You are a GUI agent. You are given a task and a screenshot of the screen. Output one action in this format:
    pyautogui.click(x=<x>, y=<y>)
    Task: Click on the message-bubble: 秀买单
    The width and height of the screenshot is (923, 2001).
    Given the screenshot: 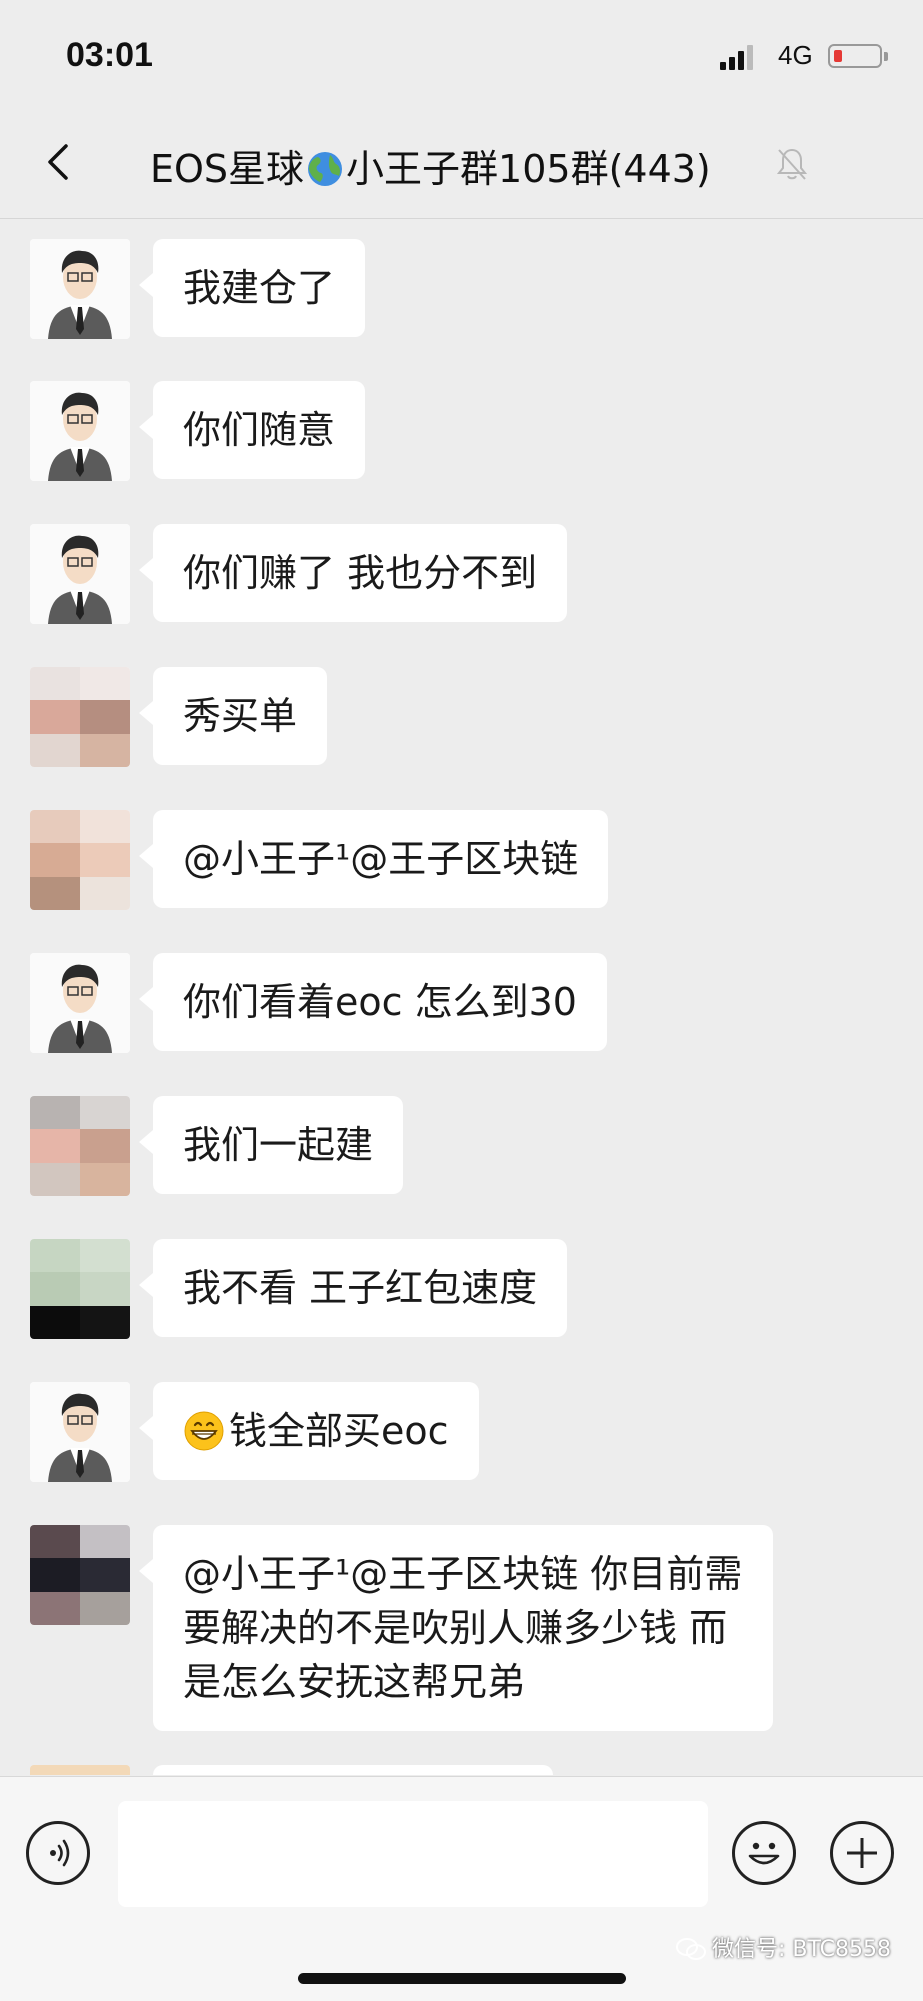 What is the action you would take?
    pyautogui.click(x=233, y=716)
    